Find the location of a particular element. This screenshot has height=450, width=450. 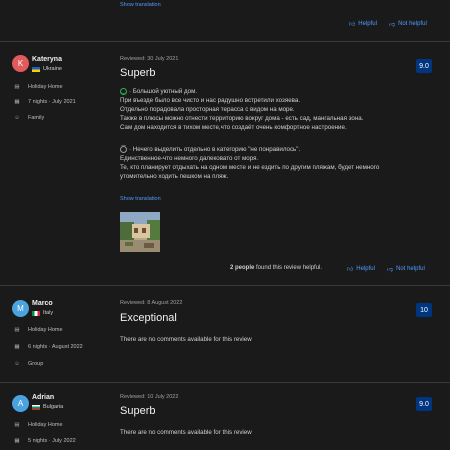

review-title: Exceptional is located at coordinates (148, 318).